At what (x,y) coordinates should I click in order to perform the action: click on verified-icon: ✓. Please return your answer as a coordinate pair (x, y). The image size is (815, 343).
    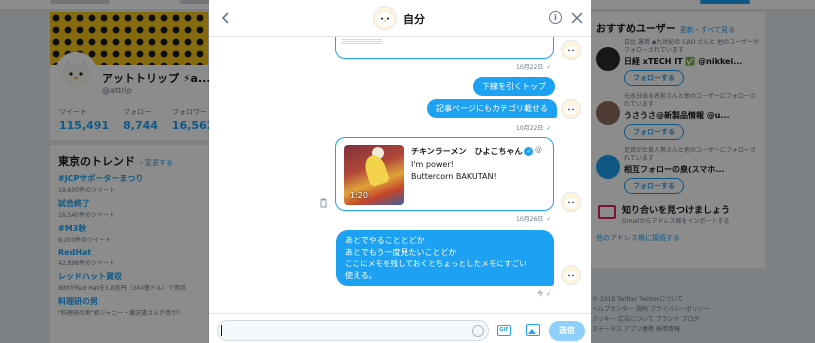
    Looking at the image, I should click on (529, 151).